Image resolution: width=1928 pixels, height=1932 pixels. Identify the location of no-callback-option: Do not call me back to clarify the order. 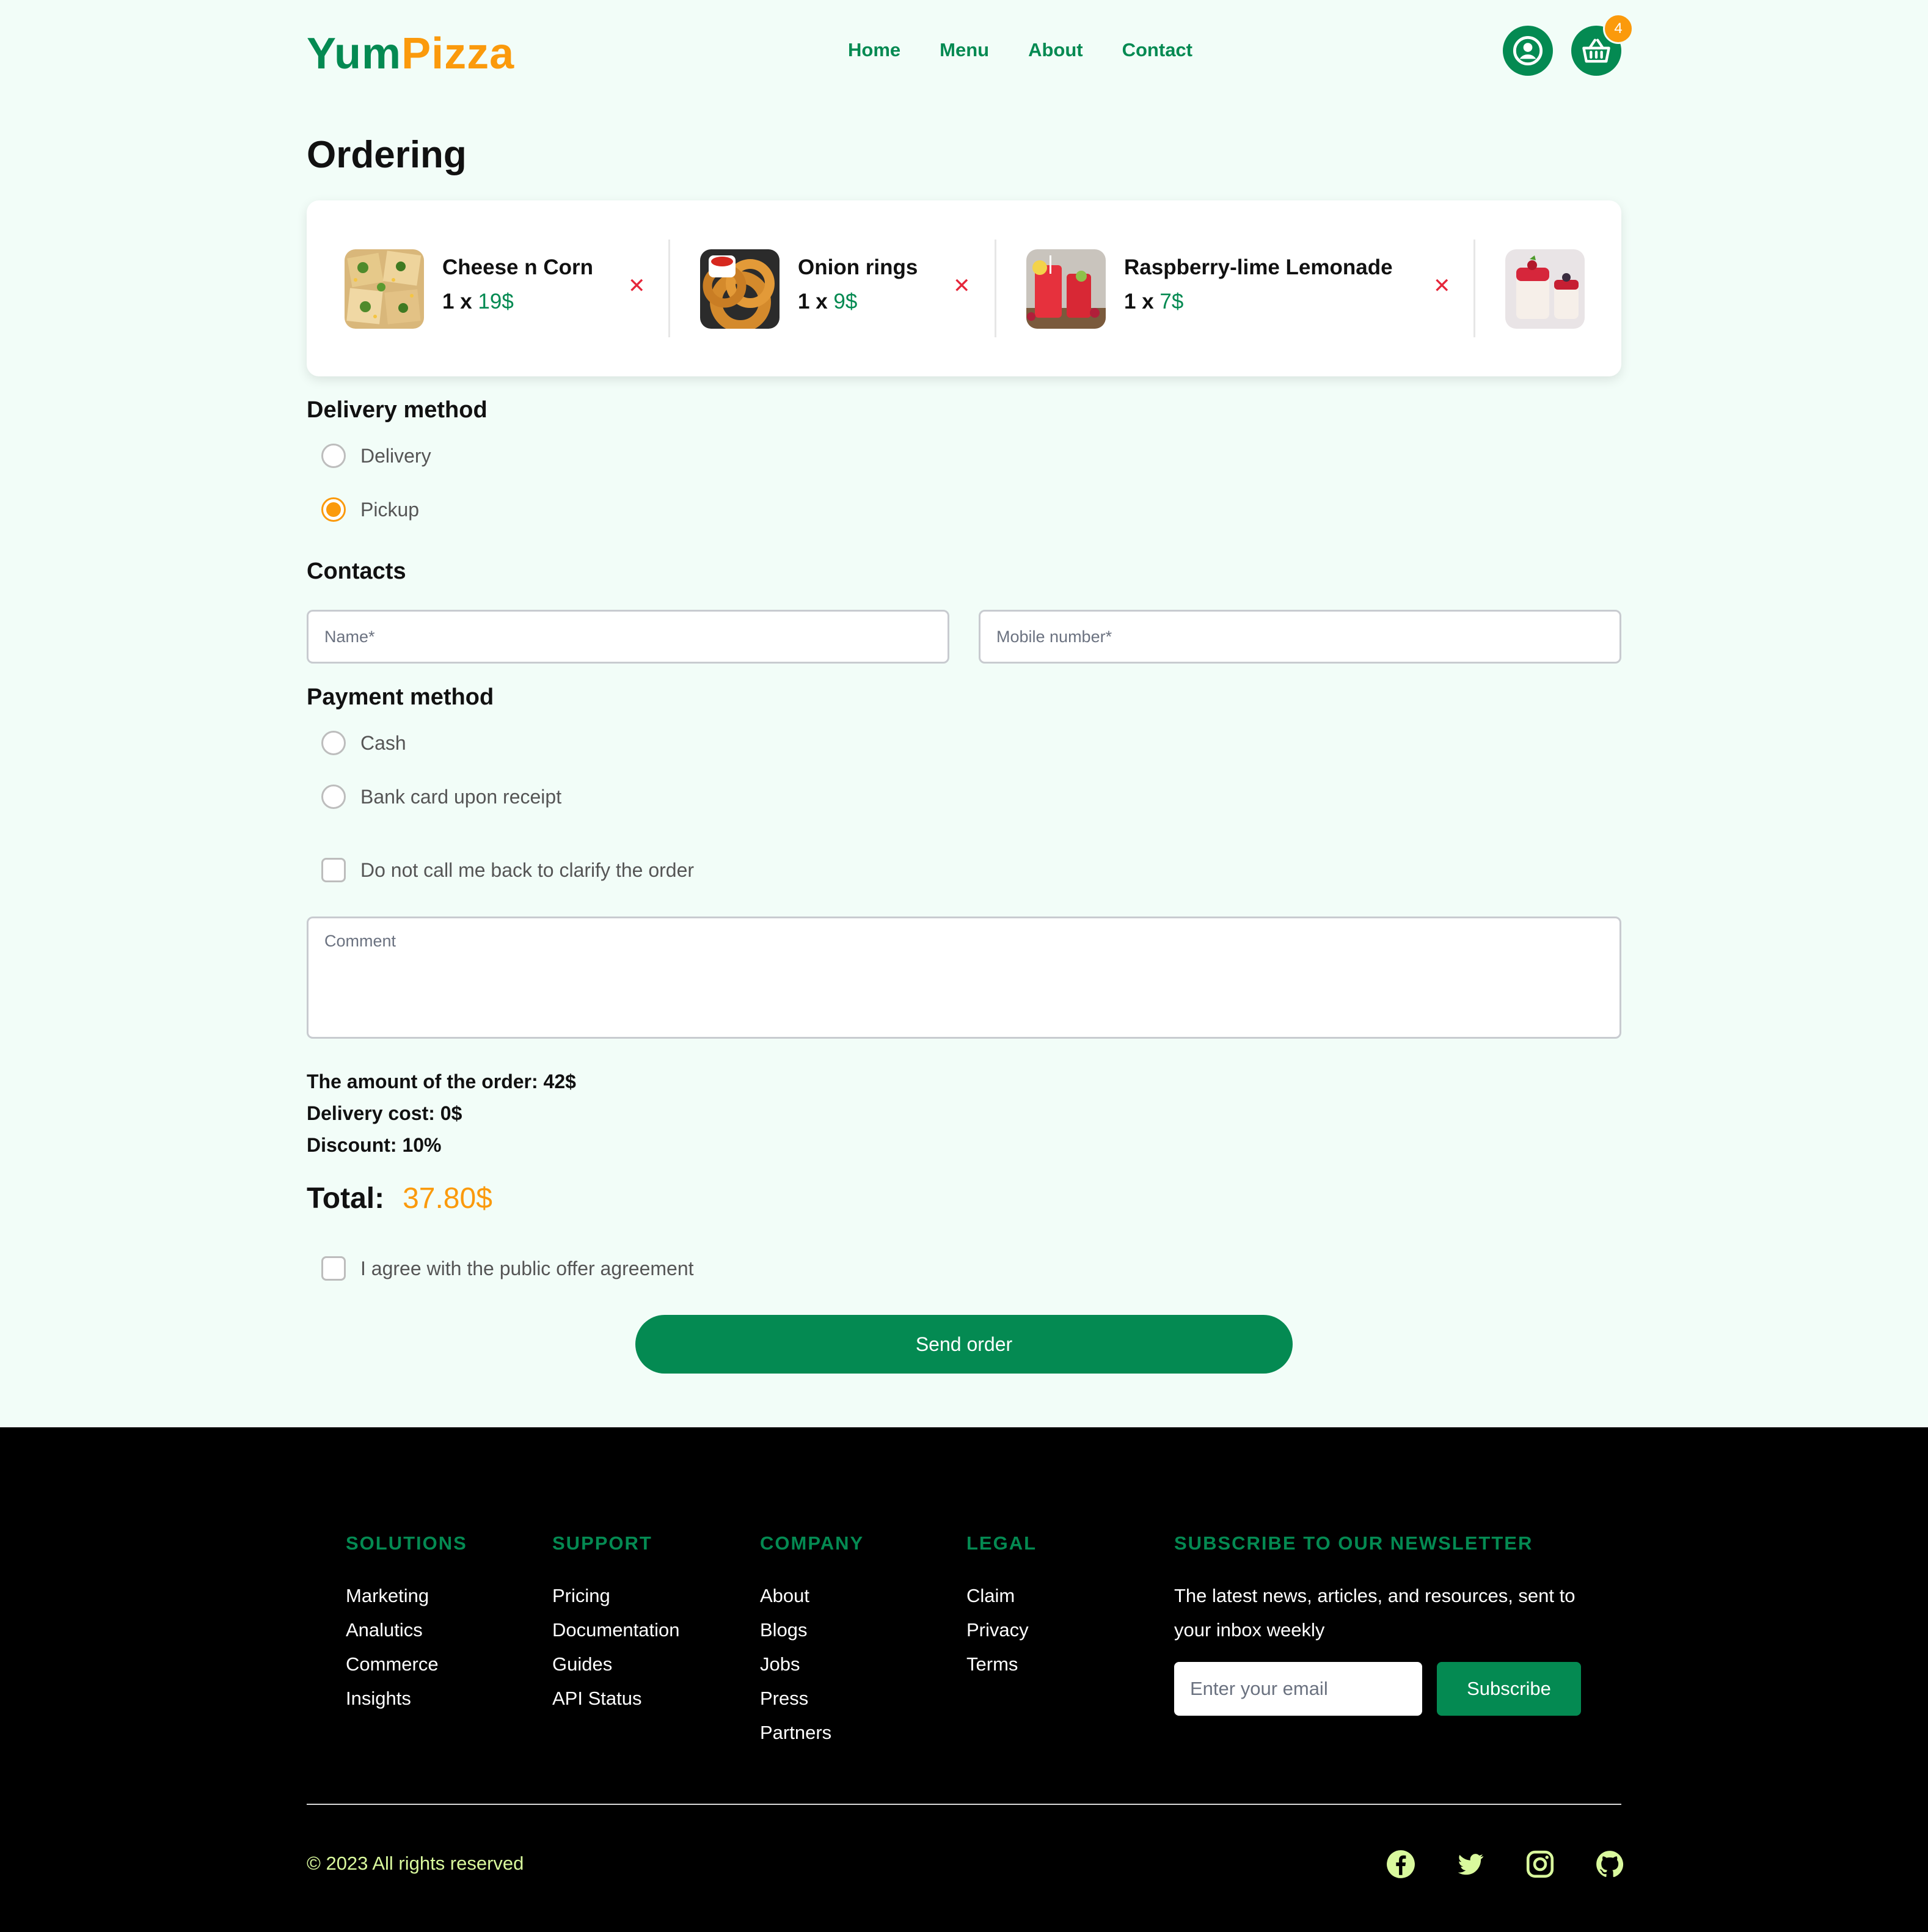
(507, 870).